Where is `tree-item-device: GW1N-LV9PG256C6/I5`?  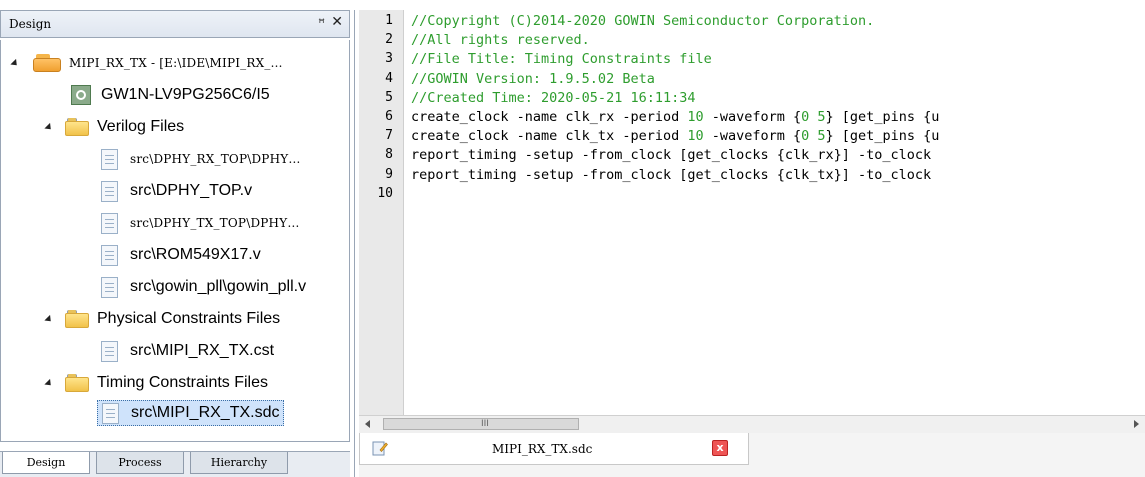 tree-item-device: GW1N-LV9PG256C6/I5 is located at coordinates (170, 95).